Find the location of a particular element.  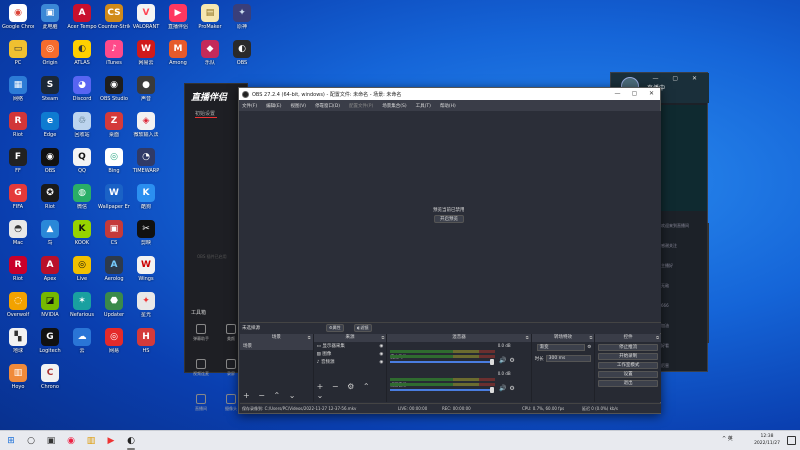

desktop-icon: ◔ TIMEWARP is located at coordinates (146, 161).